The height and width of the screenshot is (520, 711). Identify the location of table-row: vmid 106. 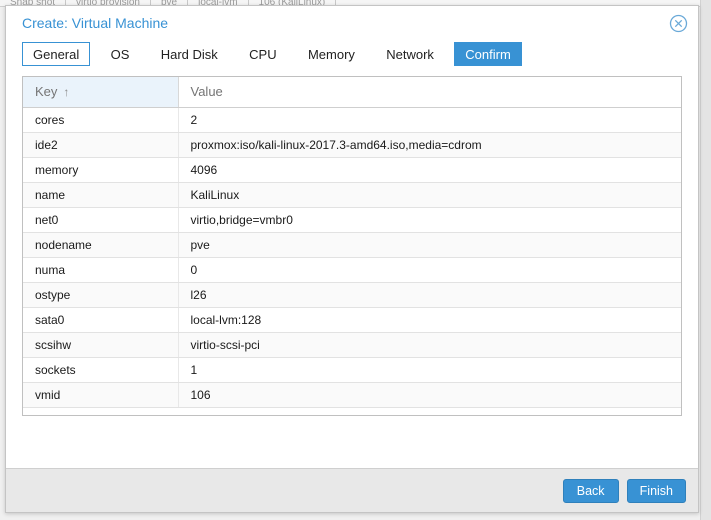
(352, 395).